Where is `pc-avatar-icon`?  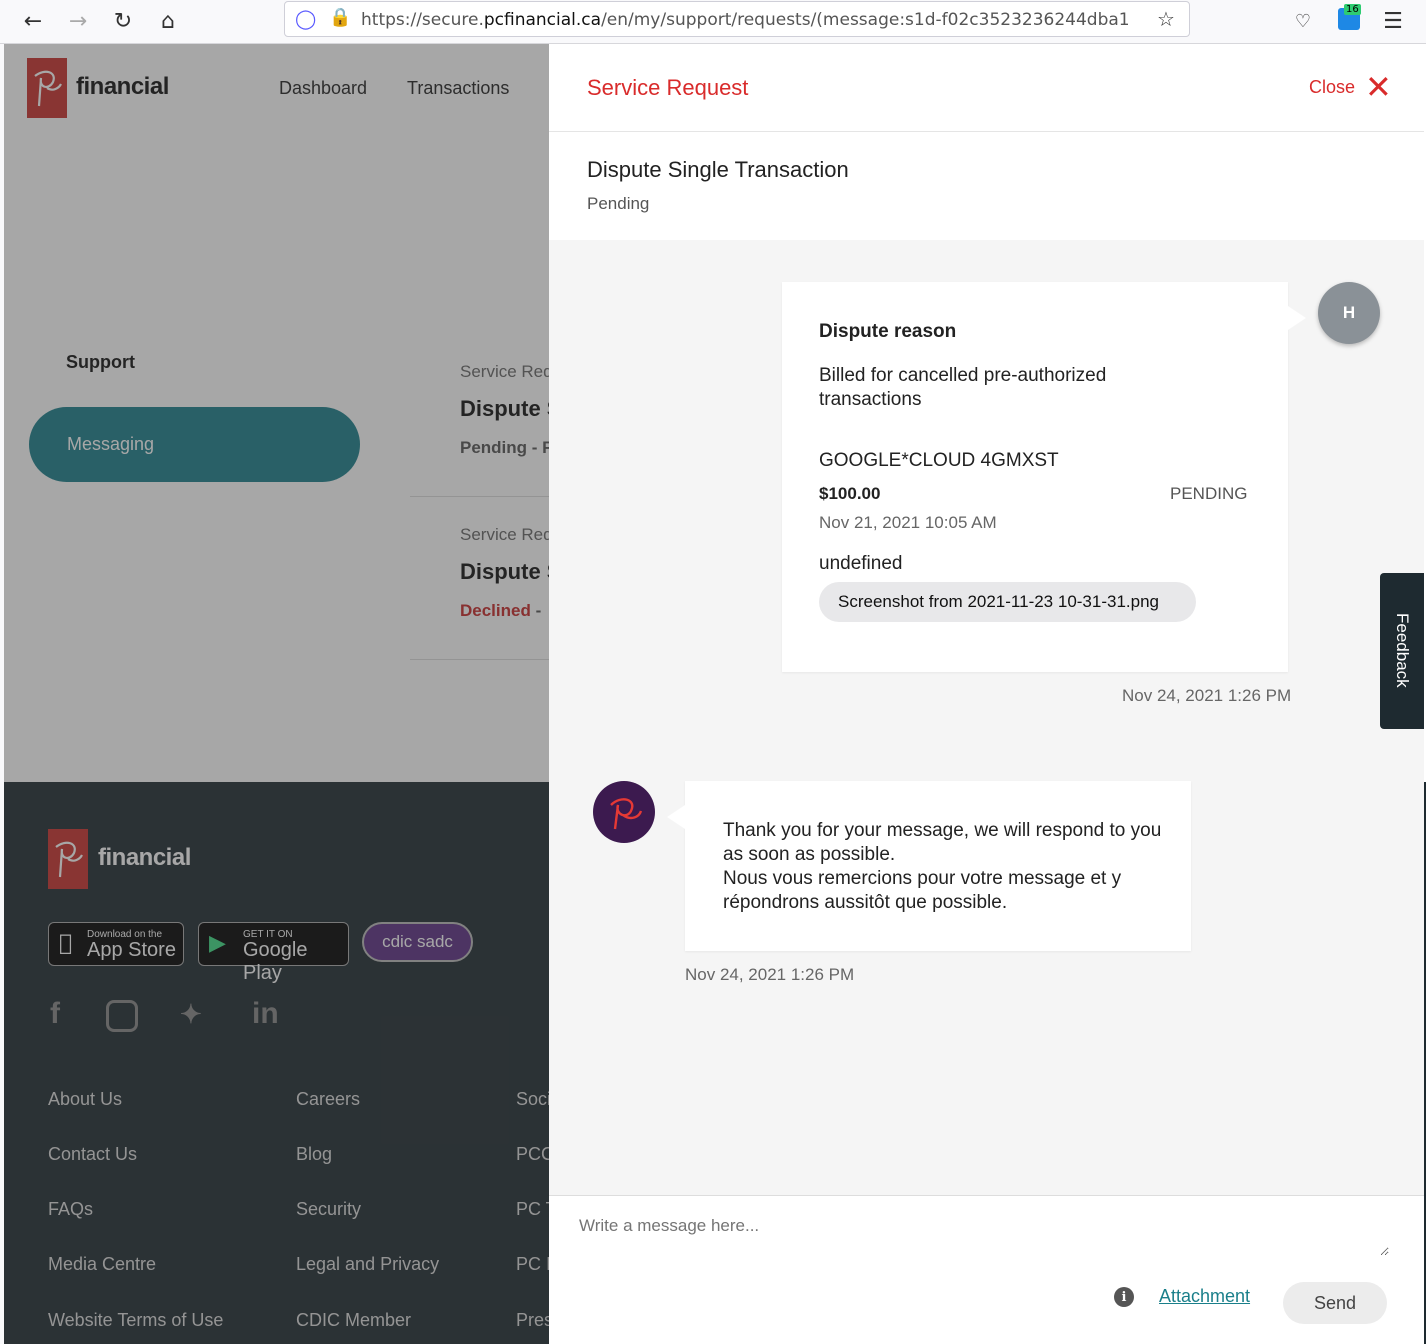 pc-avatar-icon is located at coordinates (624, 812).